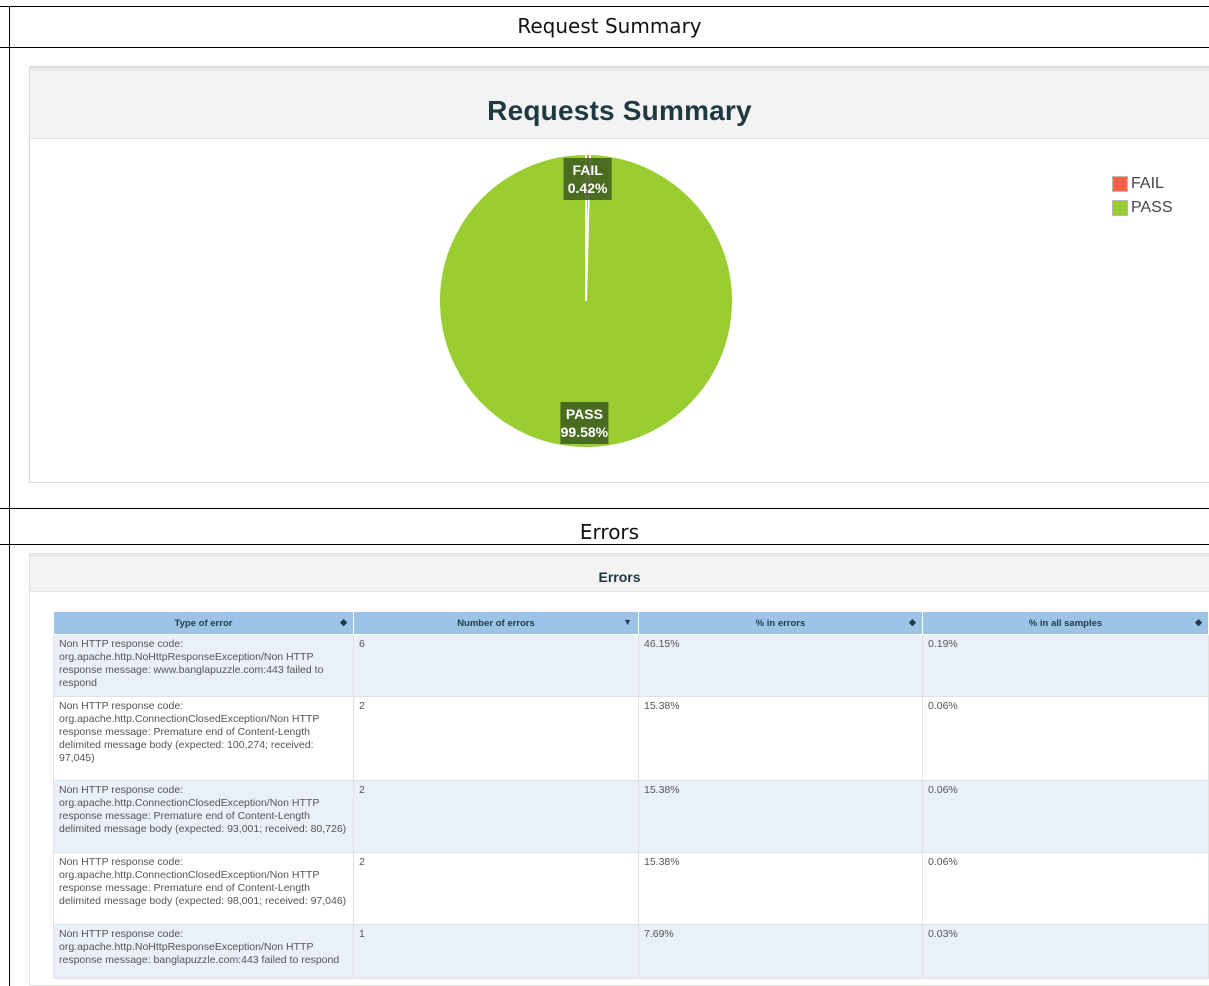  I want to click on frame-top-border, so click(604, 6).